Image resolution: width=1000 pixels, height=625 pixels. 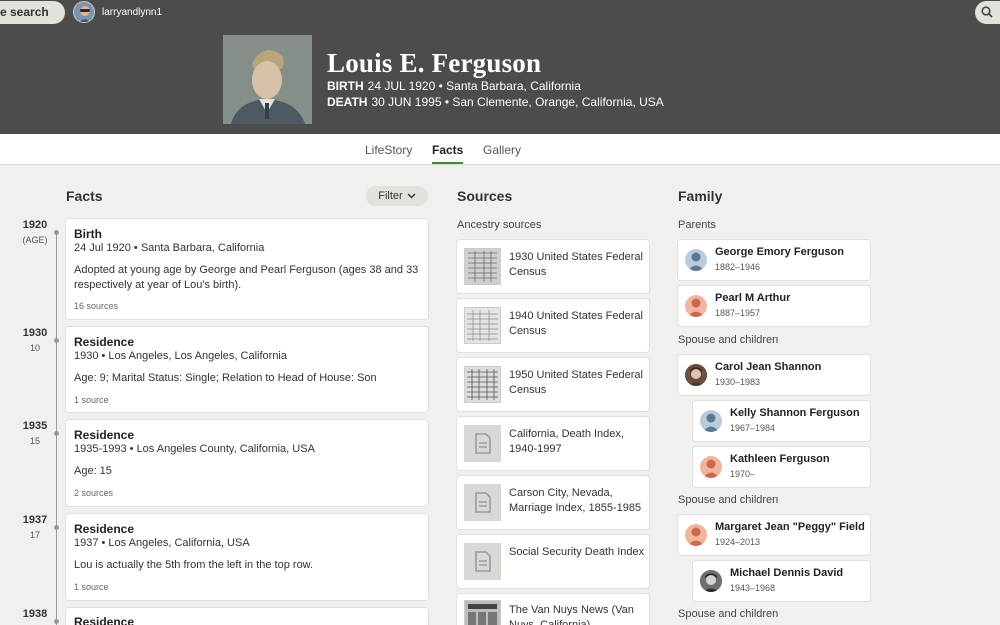 I want to click on search-button: e search, so click(x=32, y=12).